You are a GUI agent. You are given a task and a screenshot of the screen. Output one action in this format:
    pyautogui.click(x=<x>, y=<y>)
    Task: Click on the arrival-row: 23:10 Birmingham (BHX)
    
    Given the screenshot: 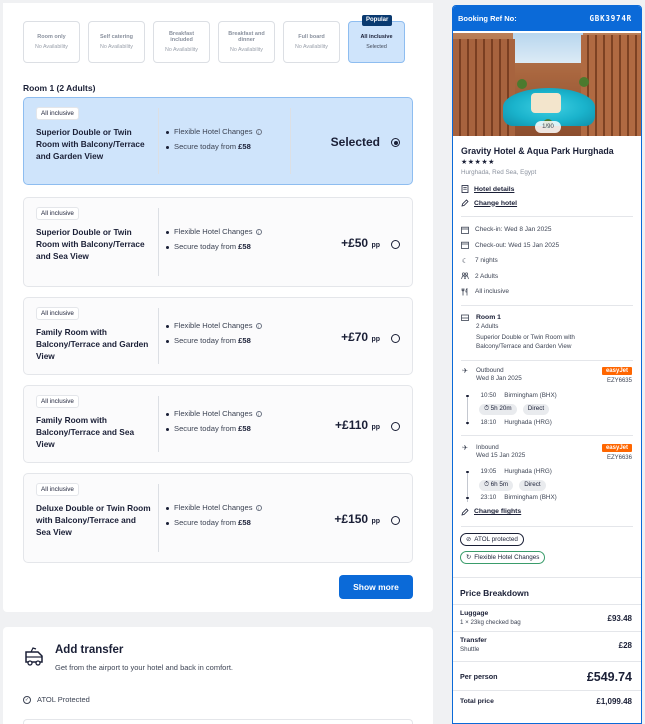 What is the action you would take?
    pyautogui.click(x=509, y=497)
    